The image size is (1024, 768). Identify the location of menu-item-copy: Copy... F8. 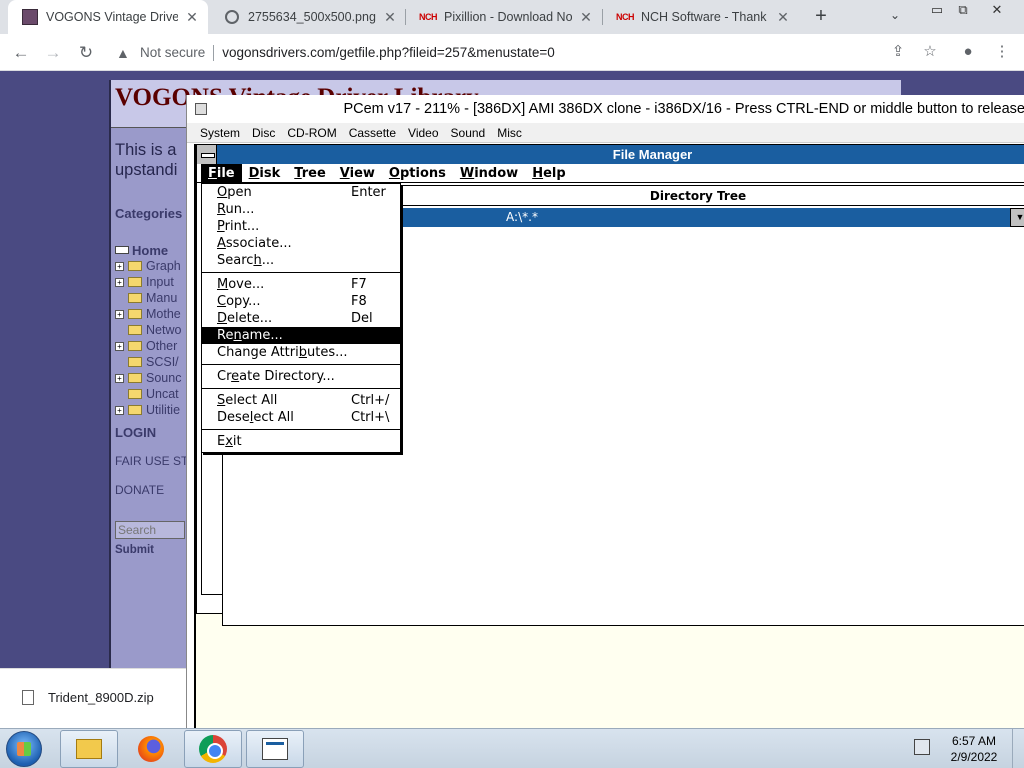
(301, 301).